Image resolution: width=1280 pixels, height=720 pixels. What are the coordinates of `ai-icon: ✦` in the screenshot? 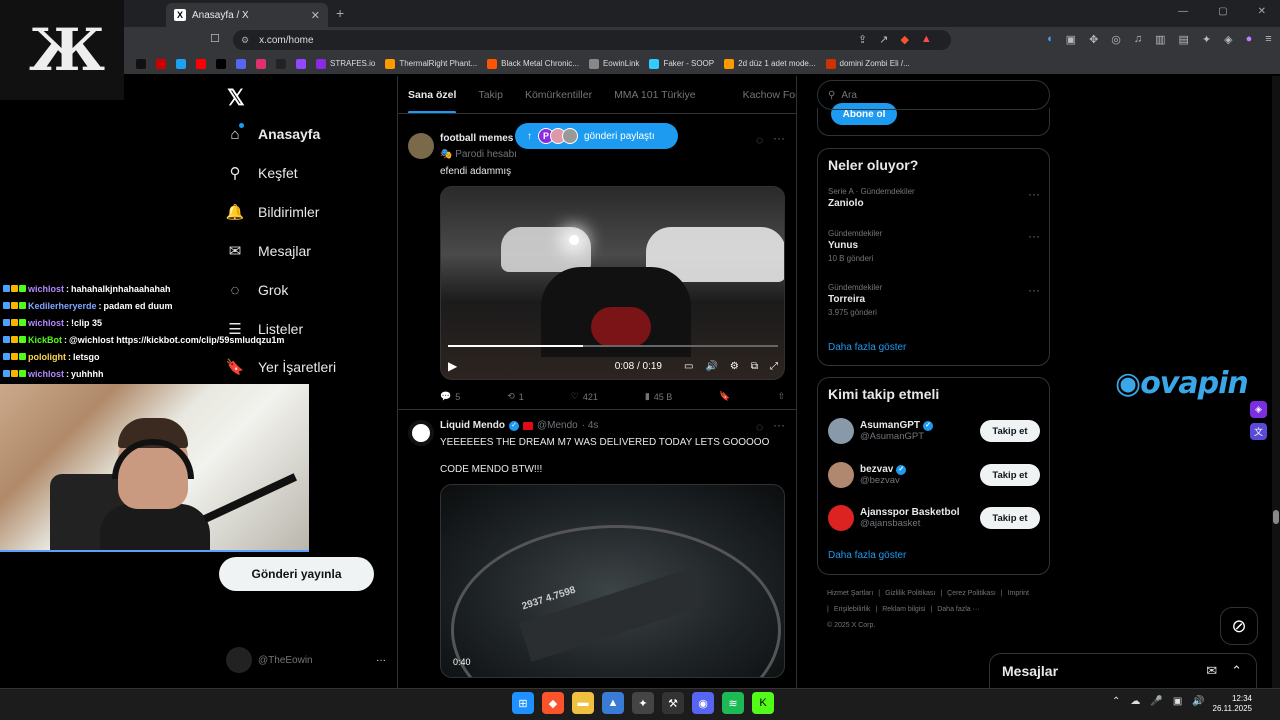 It's located at (1206, 39).